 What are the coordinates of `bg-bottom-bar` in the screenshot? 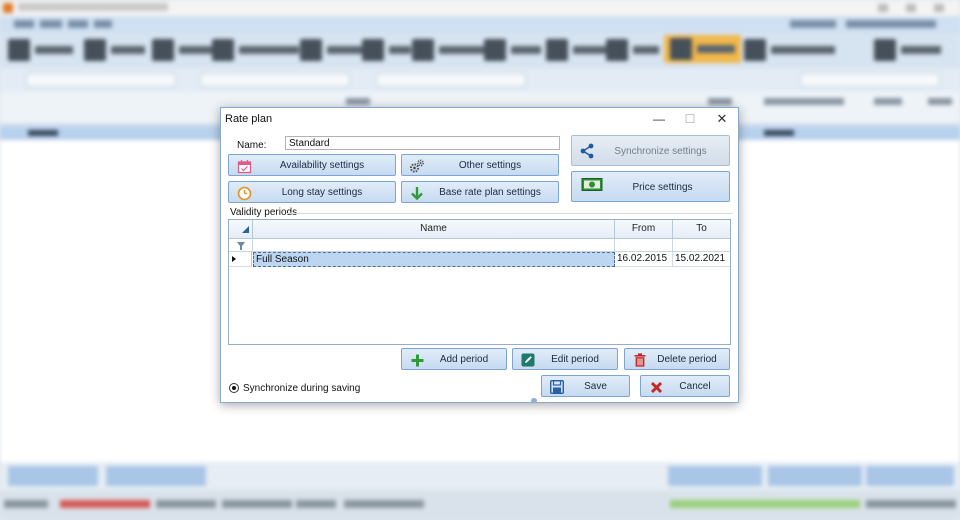 It's located at (480, 476).